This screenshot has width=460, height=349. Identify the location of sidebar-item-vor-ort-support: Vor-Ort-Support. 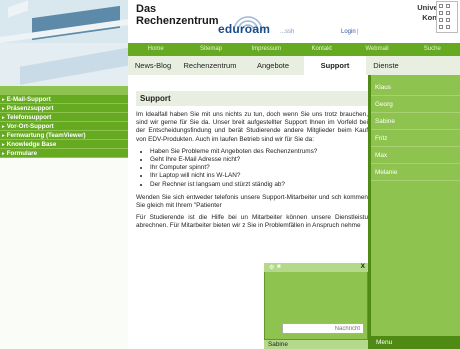
(64, 126).